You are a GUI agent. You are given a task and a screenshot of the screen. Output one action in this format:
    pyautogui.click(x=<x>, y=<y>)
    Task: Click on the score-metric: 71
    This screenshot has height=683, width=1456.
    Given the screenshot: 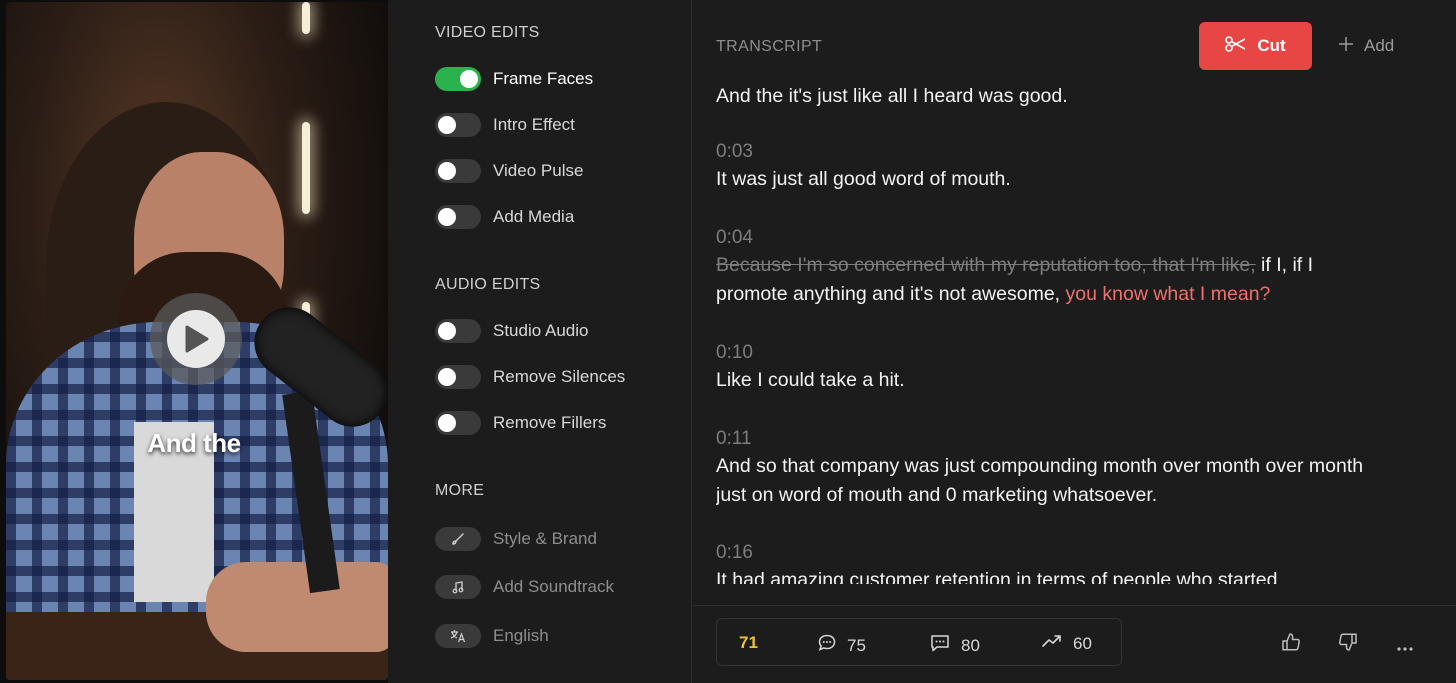 What is the action you would take?
    pyautogui.click(x=748, y=643)
    